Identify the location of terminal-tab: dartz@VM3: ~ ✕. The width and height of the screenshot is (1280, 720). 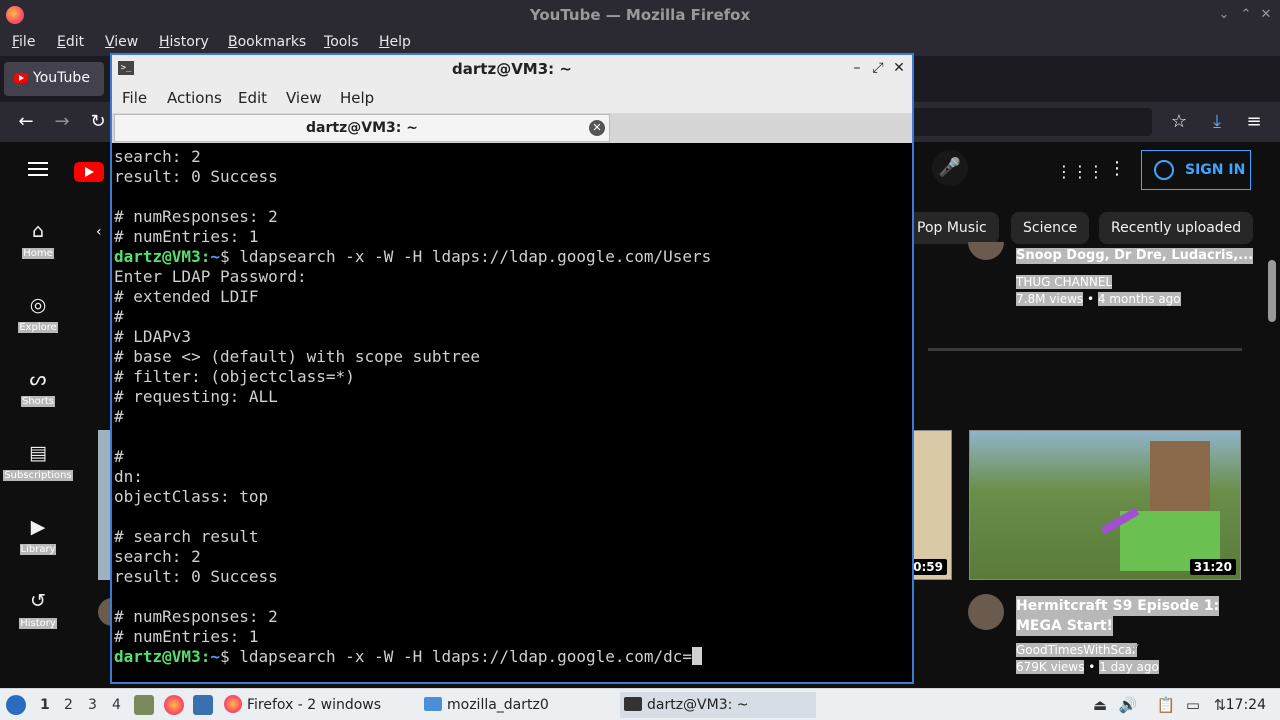
(362, 128).